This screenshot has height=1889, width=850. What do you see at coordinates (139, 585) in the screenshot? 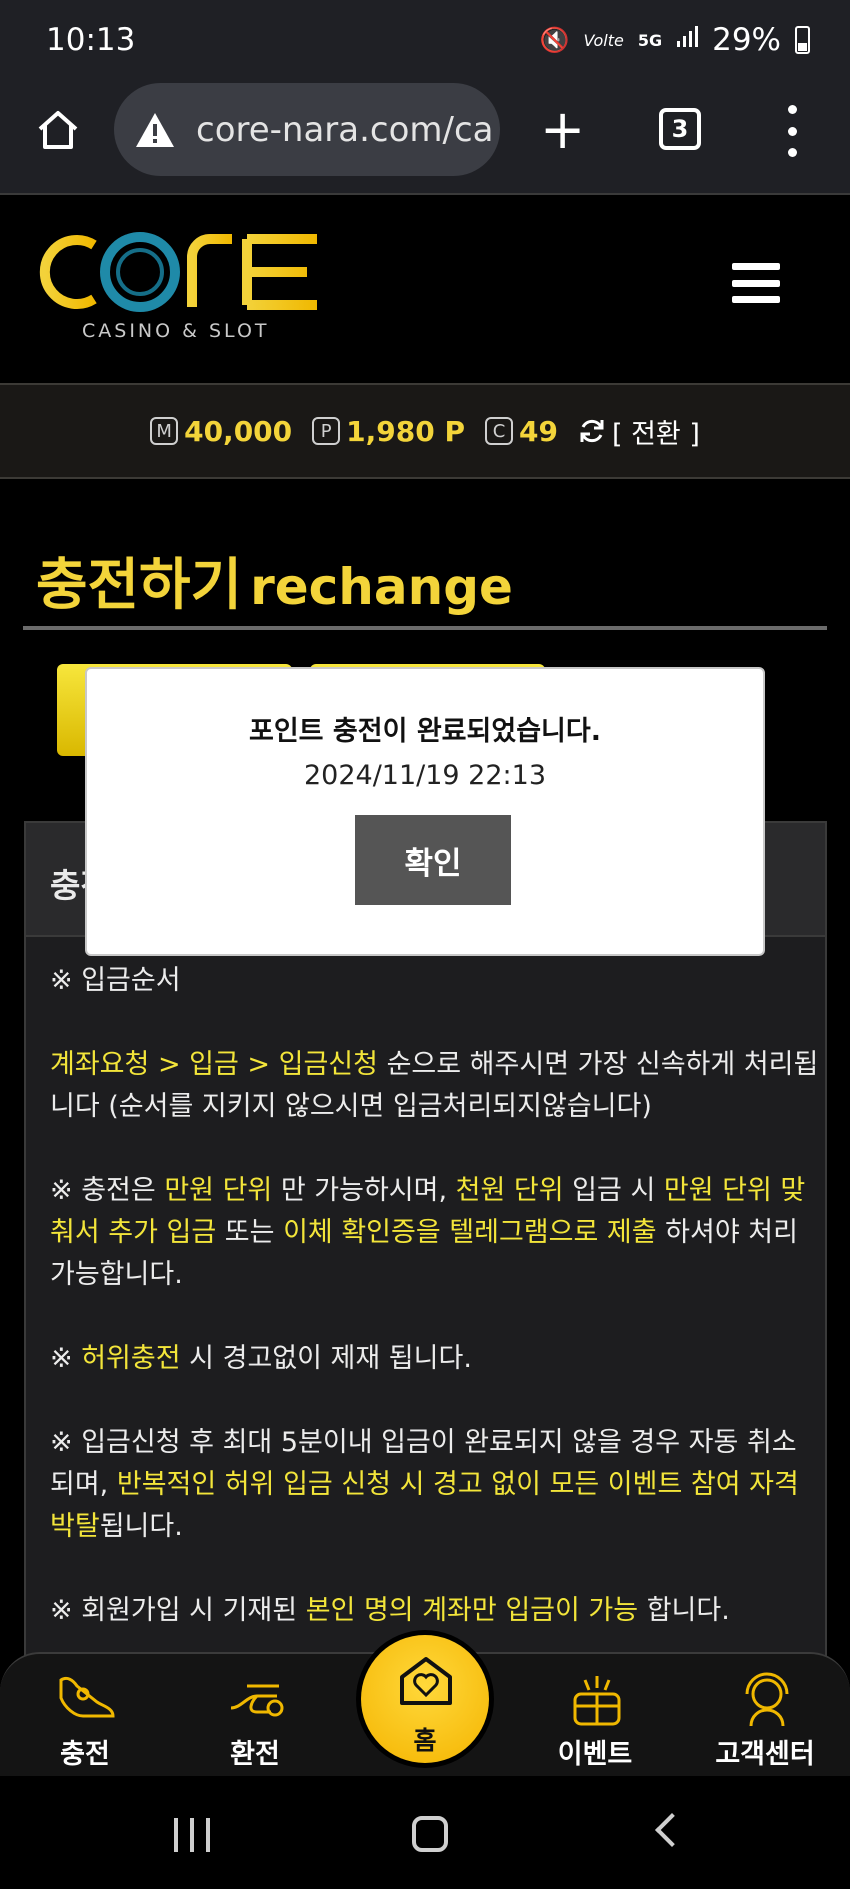
I see `page-title-ko: 충전하기` at bounding box center [139, 585].